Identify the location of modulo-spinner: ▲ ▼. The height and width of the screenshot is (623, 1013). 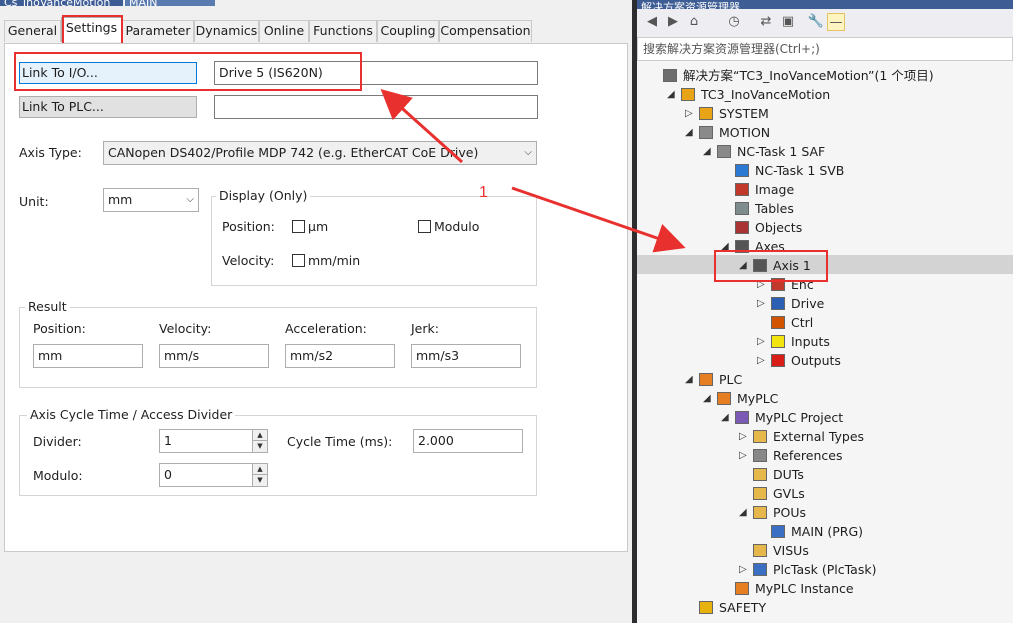
(260, 475).